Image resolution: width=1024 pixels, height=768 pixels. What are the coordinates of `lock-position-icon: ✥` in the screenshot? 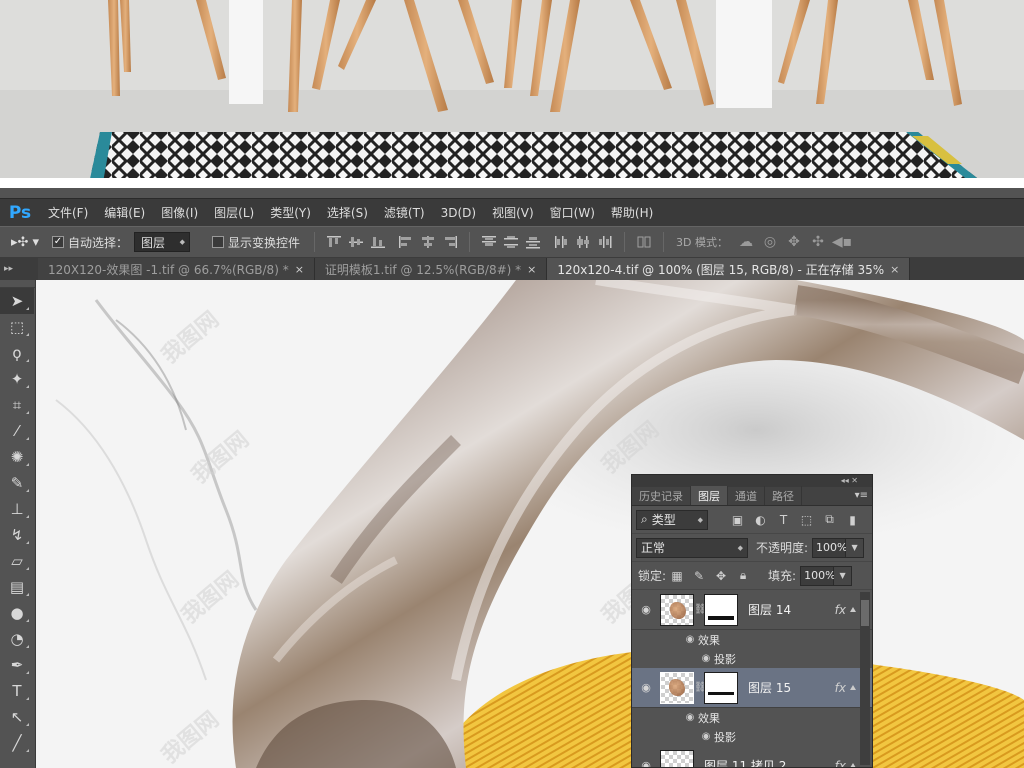 It's located at (721, 576).